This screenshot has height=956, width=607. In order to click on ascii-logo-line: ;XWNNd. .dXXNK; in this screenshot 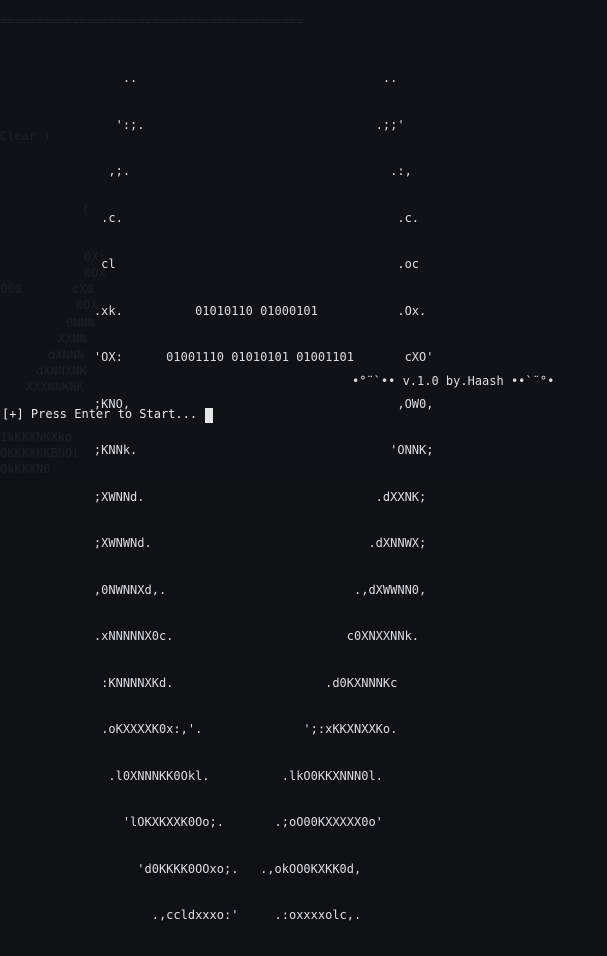, I will do `click(303, 498)`.